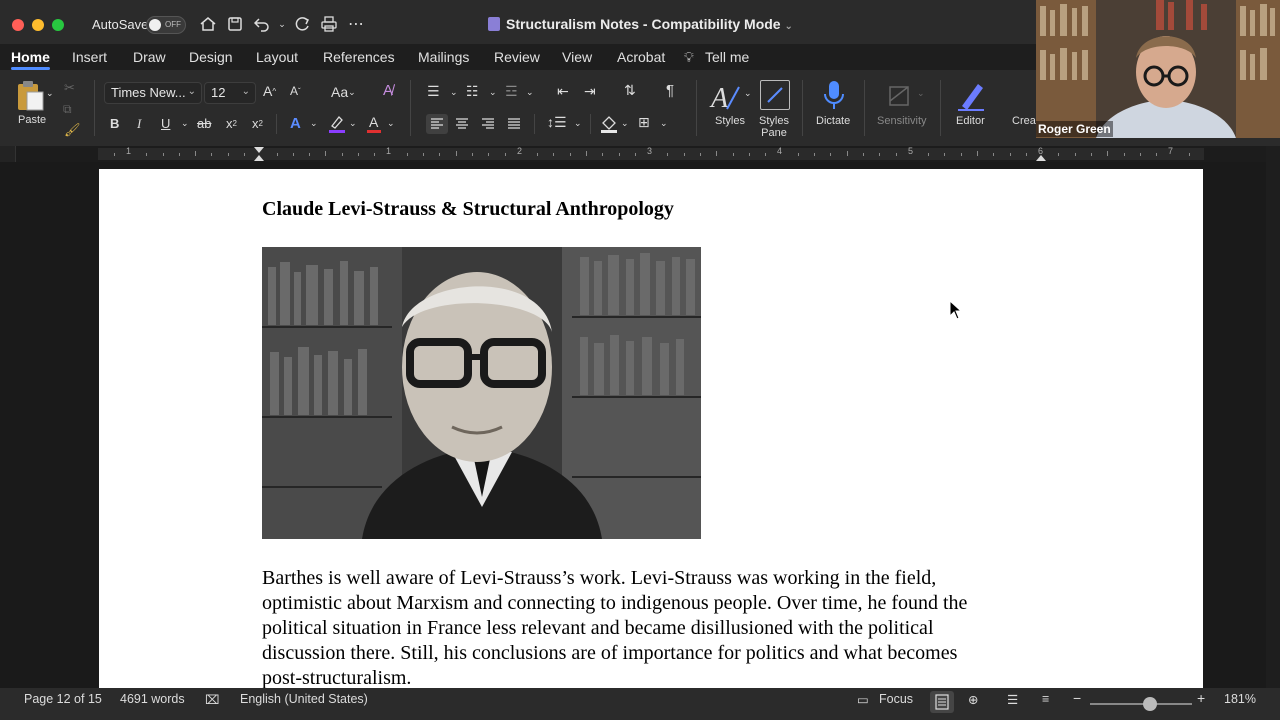 This screenshot has height=720, width=1280. What do you see at coordinates (609, 124) in the screenshot?
I see `shading-icon` at bounding box center [609, 124].